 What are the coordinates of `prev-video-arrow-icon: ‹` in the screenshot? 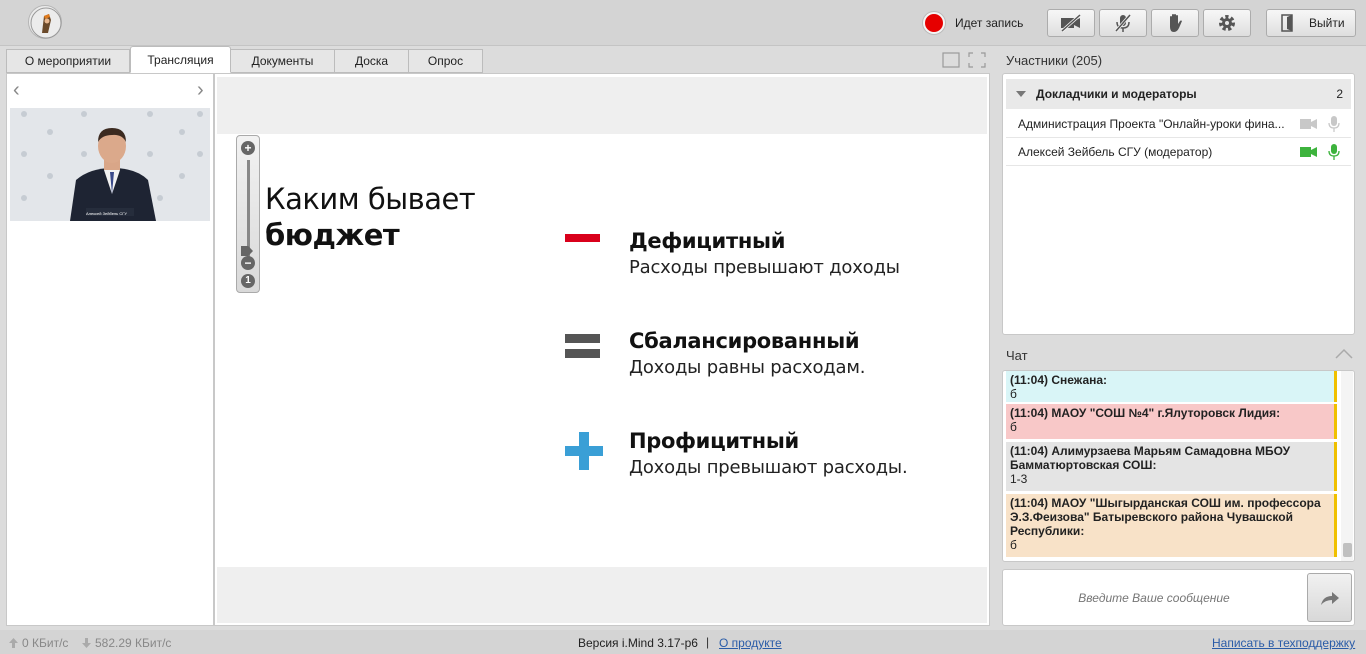 It's located at (16, 90).